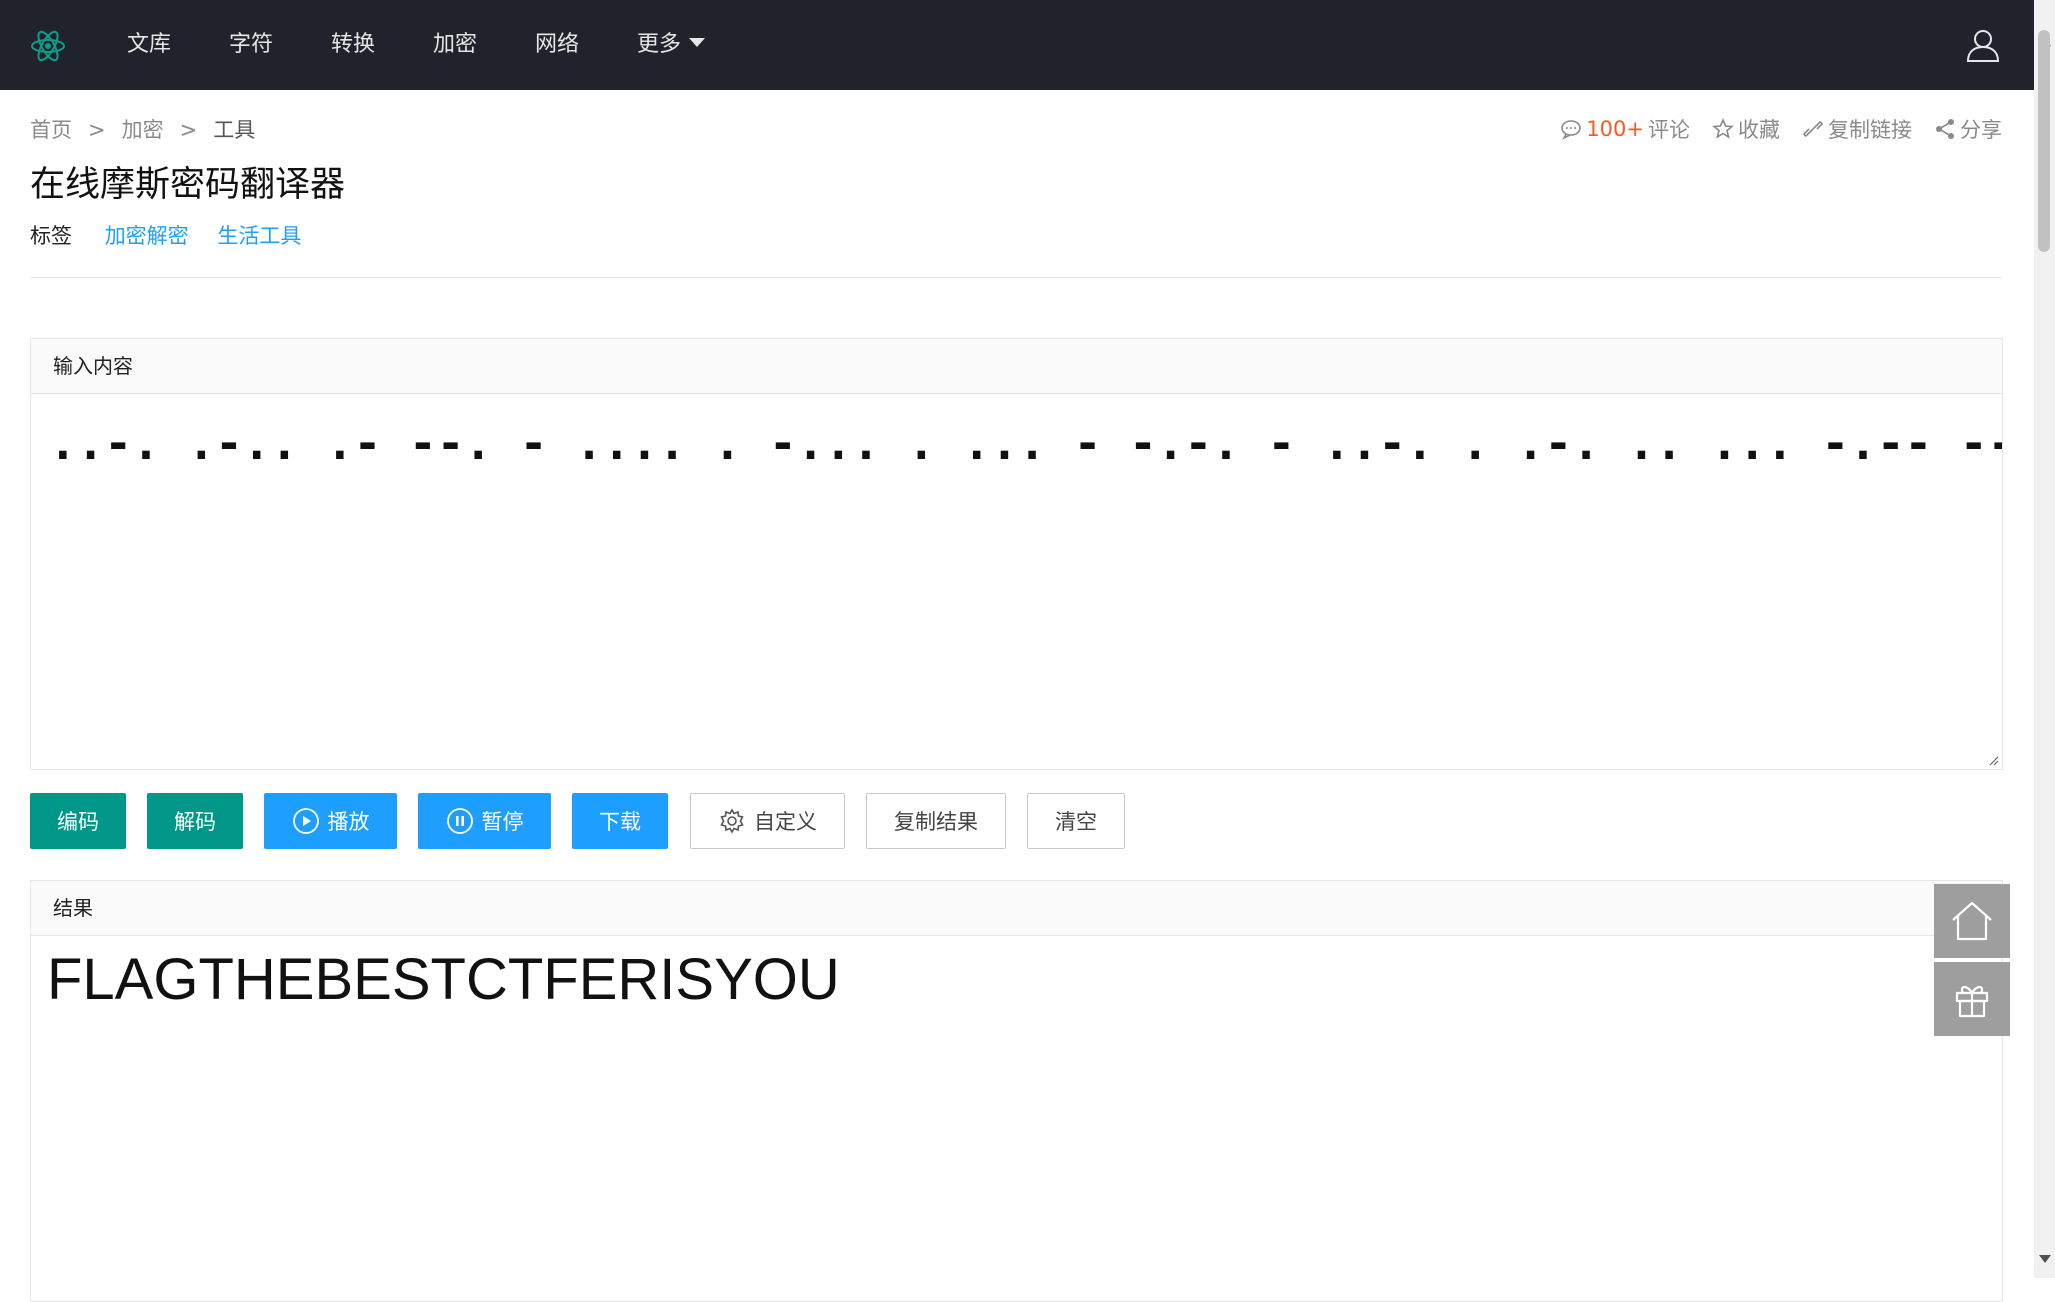 The image size is (2055, 1302). Describe the element at coordinates (1945, 129) in the screenshot. I see `share-icon` at that location.